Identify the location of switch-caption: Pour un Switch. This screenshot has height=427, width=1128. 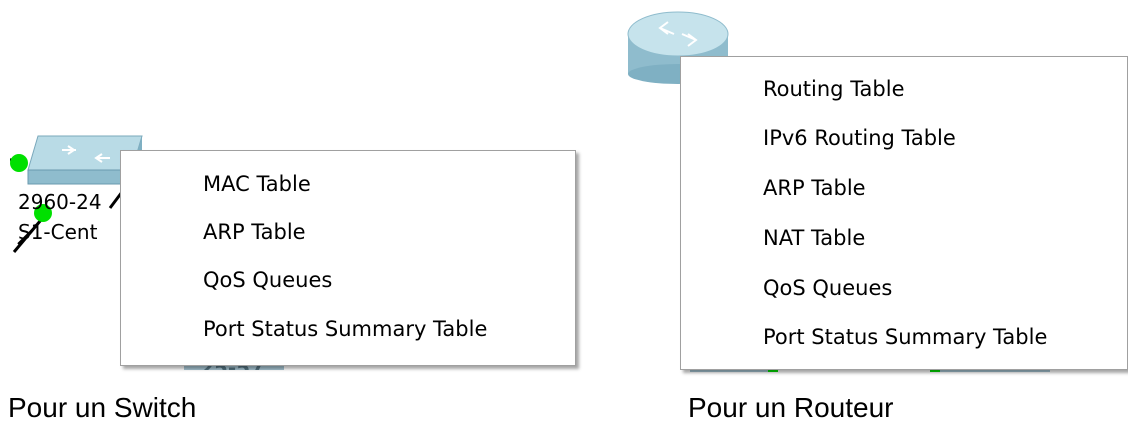
(102, 407).